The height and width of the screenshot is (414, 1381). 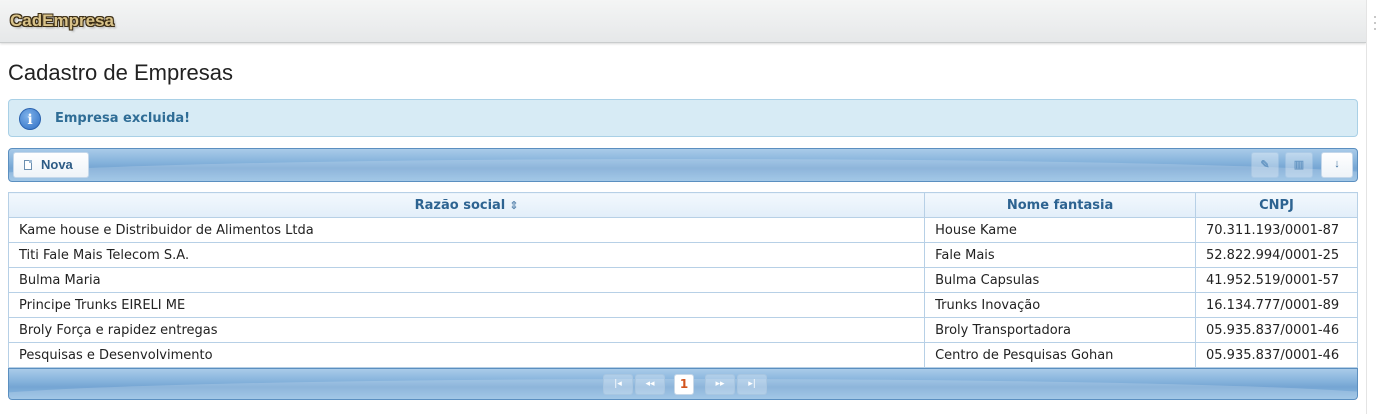 I want to click on info-icon: i, so click(x=30, y=119).